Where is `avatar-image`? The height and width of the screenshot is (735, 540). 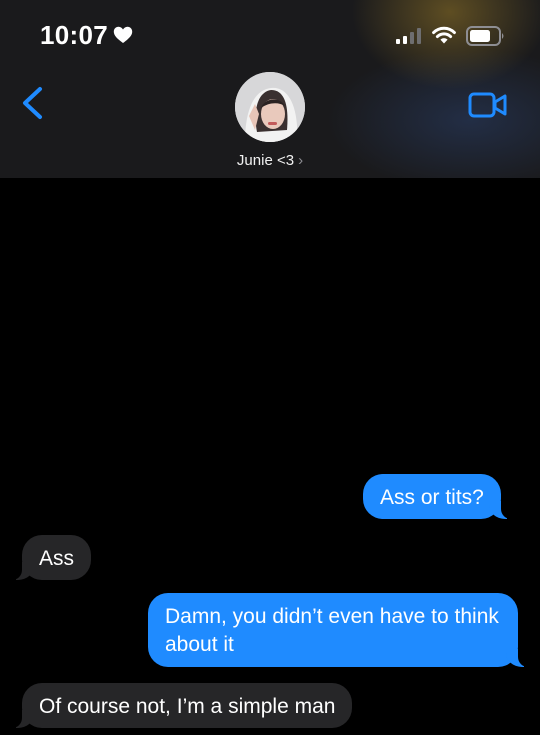
avatar-image is located at coordinates (270, 107).